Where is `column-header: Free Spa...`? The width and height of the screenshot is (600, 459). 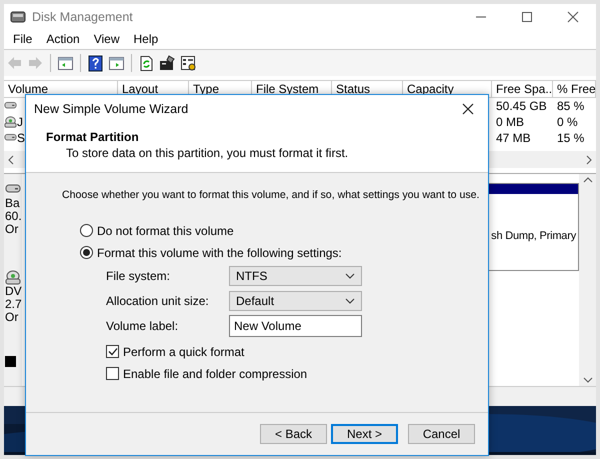
column-header: Free Spa... is located at coordinates (522, 89).